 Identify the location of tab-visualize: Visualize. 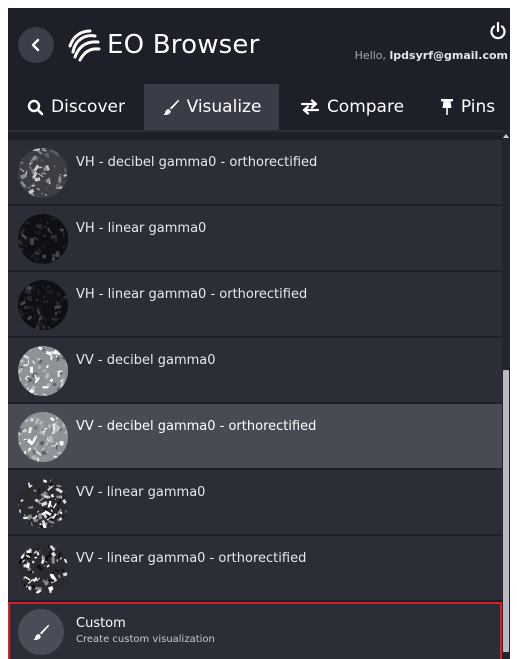
(211, 107).